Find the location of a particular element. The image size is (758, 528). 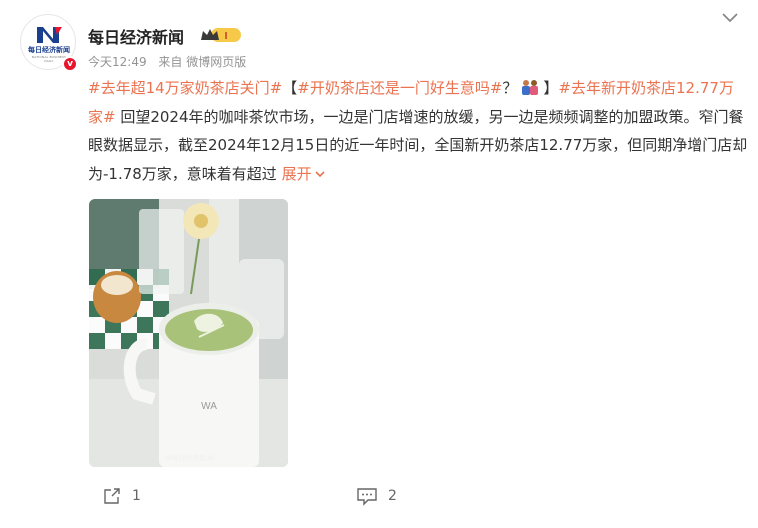

nbd-logo-icon is located at coordinates (49, 35).